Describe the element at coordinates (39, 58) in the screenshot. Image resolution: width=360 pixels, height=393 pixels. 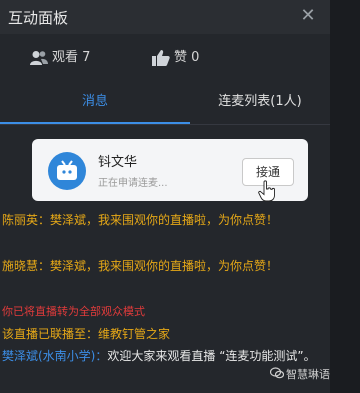
I see `viewers-icon` at that location.